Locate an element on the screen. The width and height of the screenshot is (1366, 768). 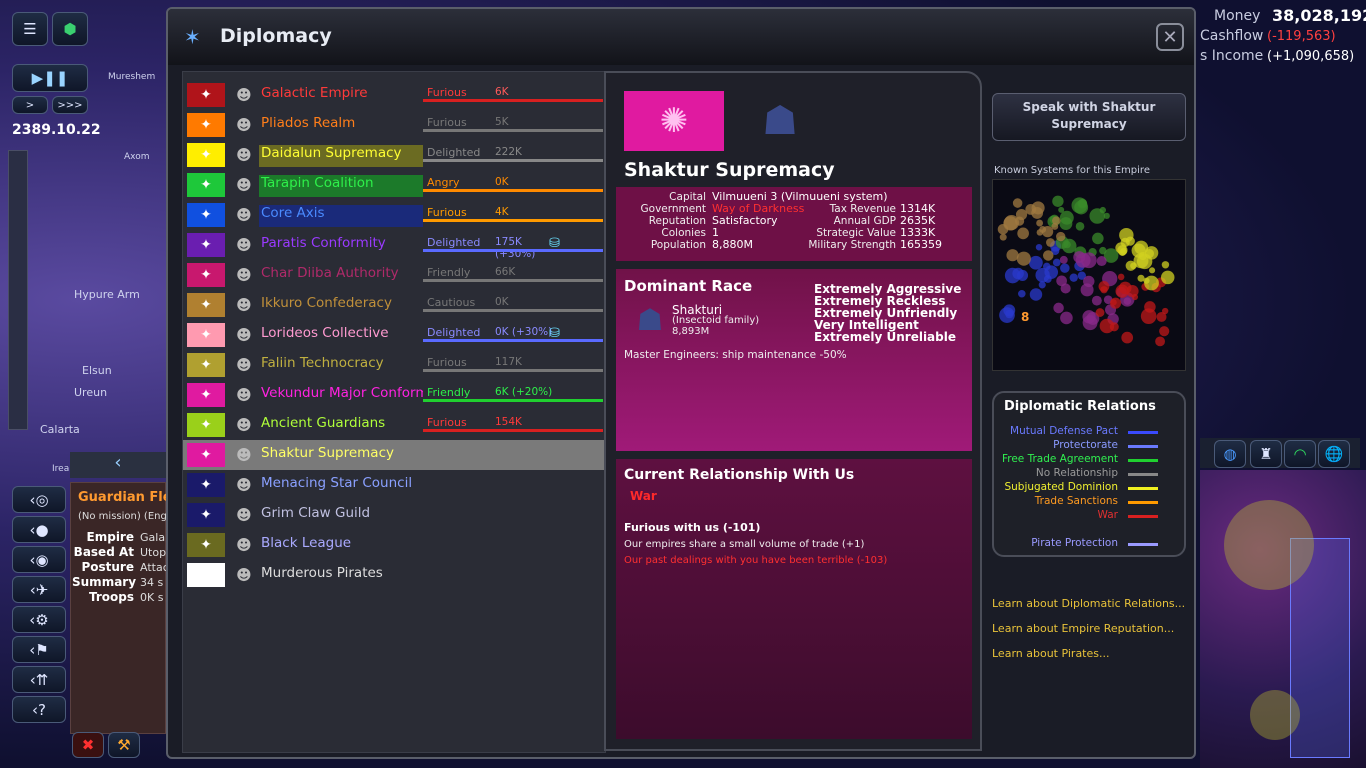
fleet-stat-value: Gala is located at coordinates (153, 537).